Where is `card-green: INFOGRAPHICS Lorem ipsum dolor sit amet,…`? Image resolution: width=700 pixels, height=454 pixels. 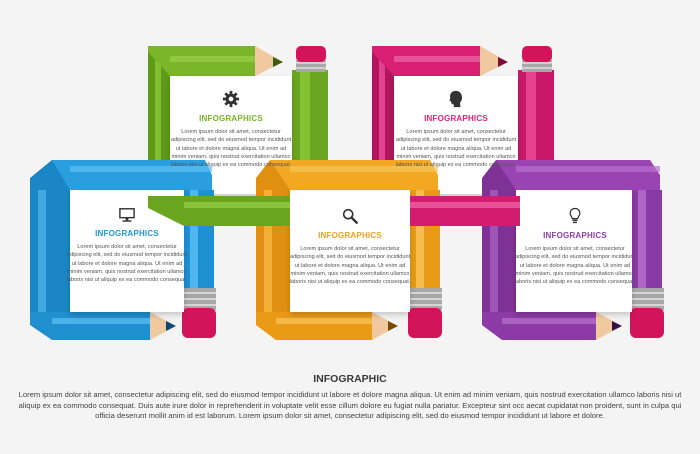 card-green: INFOGRAPHICS Lorem ipsum dolor sit amet,… is located at coordinates (231, 129).